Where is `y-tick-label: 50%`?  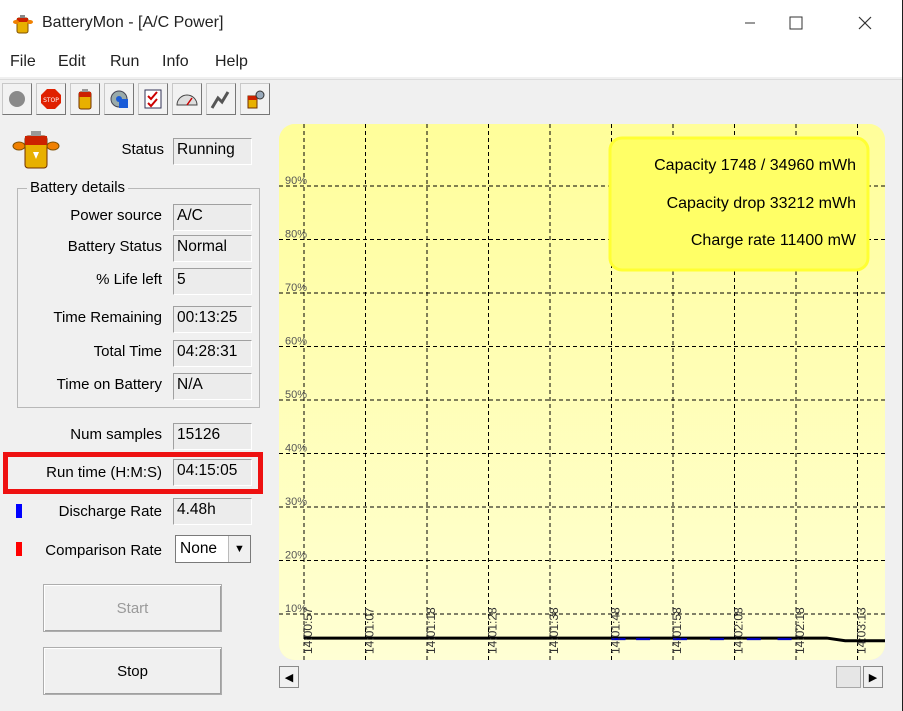 y-tick-label: 50% is located at coordinates (296, 395).